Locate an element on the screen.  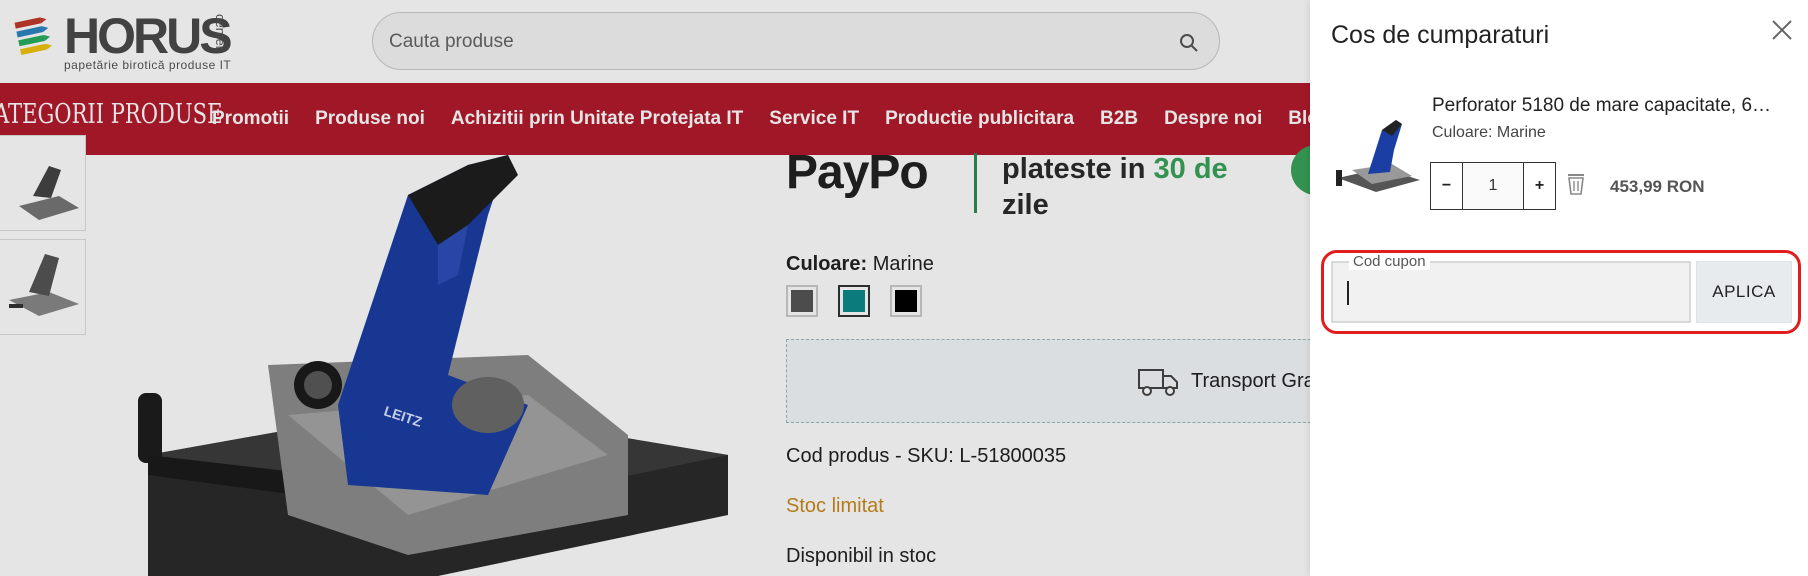
cart-title: Cos de cumparaturi is located at coordinates (1440, 35).